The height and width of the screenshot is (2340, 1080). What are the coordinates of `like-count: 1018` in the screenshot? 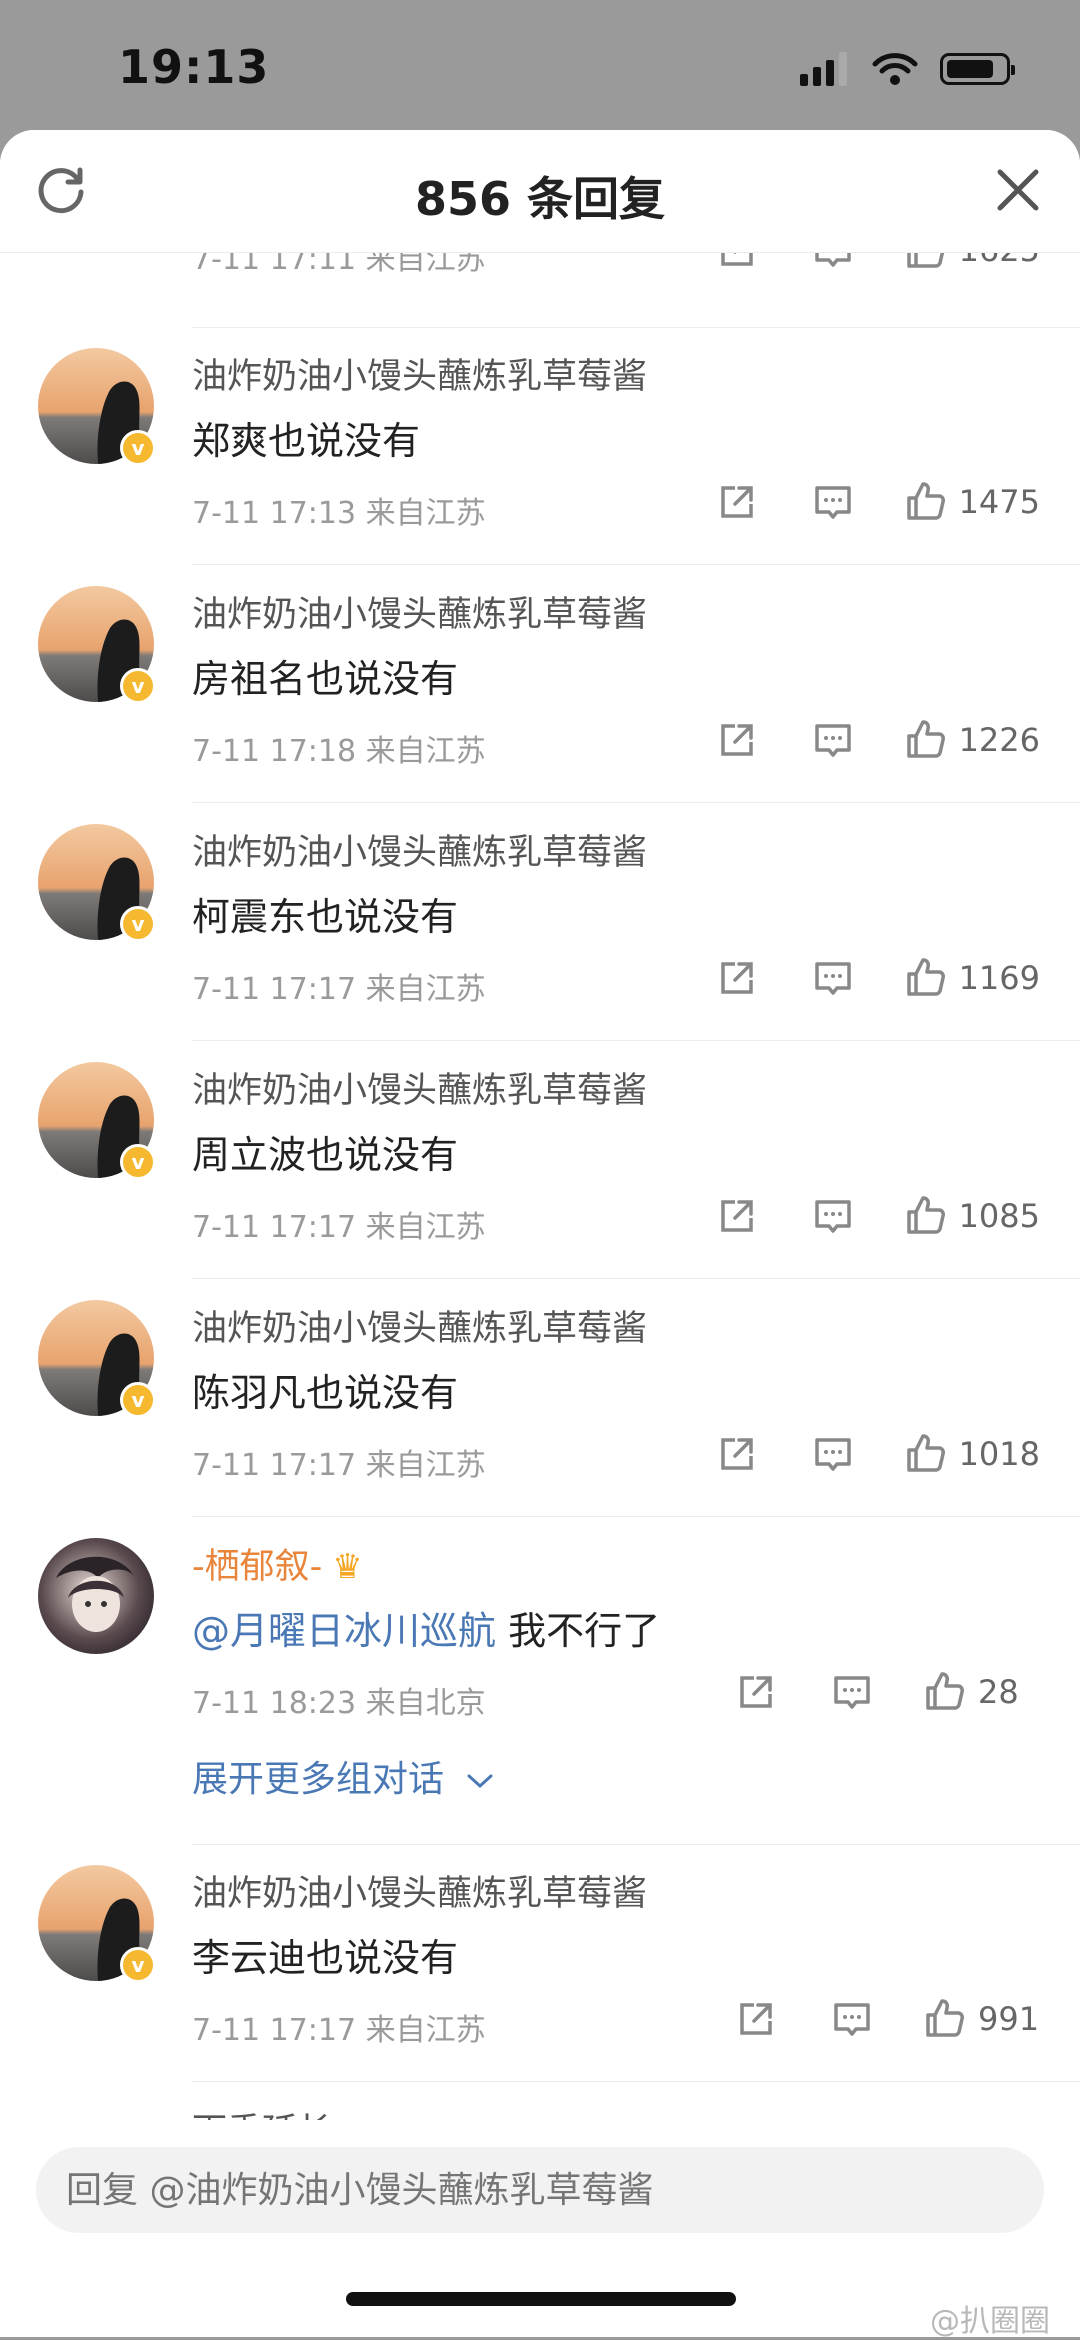 It's located at (999, 1454).